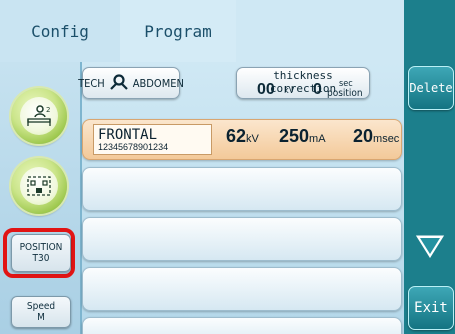  I want to click on tech-label: TECH, so click(91, 83).